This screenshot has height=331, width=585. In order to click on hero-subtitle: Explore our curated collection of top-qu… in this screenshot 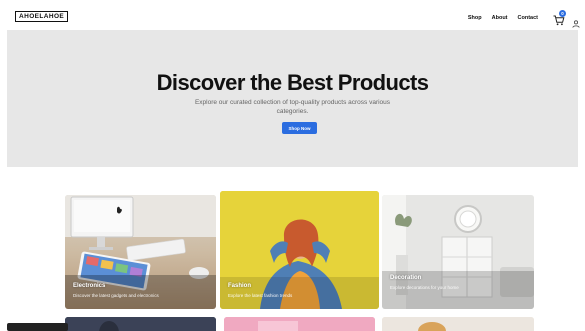, I will do `click(292, 107)`.